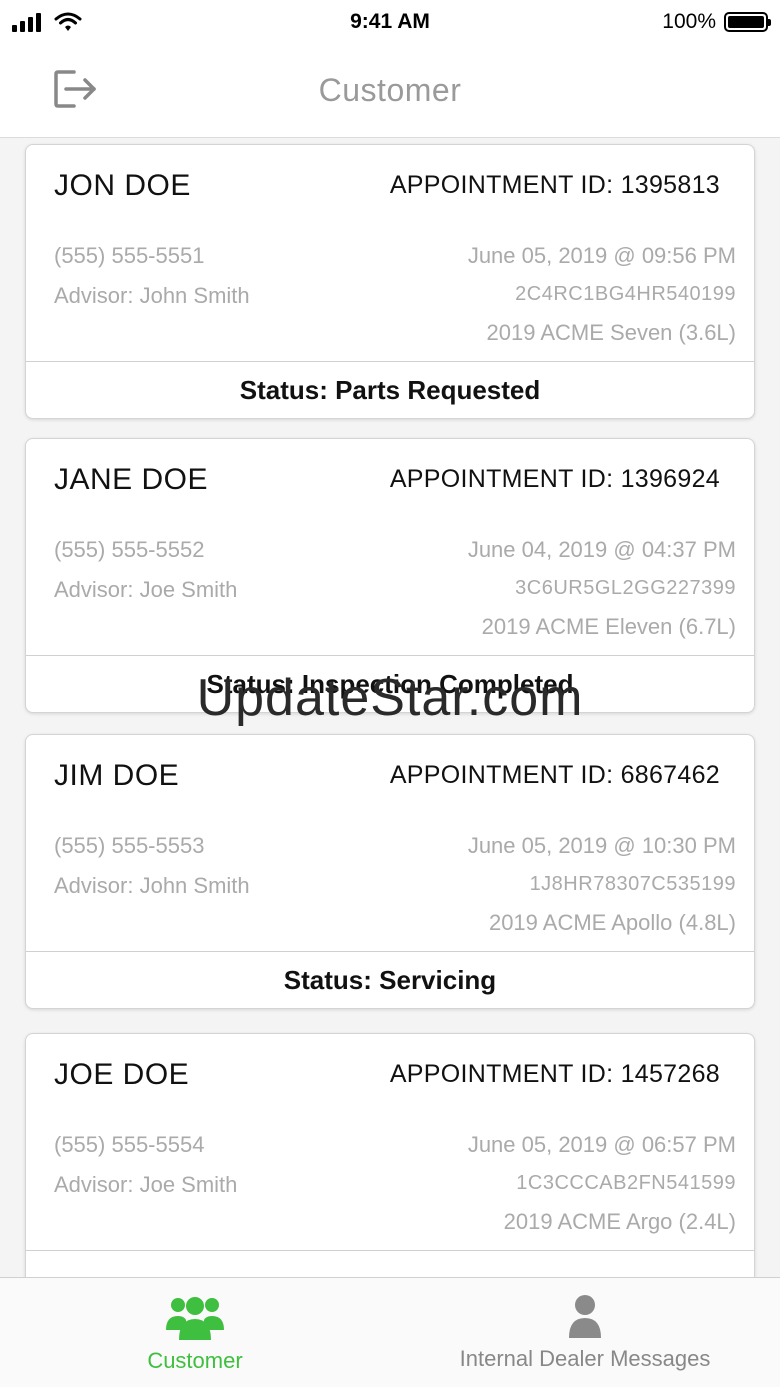 This screenshot has height=1387, width=780. Describe the element at coordinates (608, 626) in the screenshot. I see `vehicle-model: 2019 ACME Eleven (6.7L)` at that location.